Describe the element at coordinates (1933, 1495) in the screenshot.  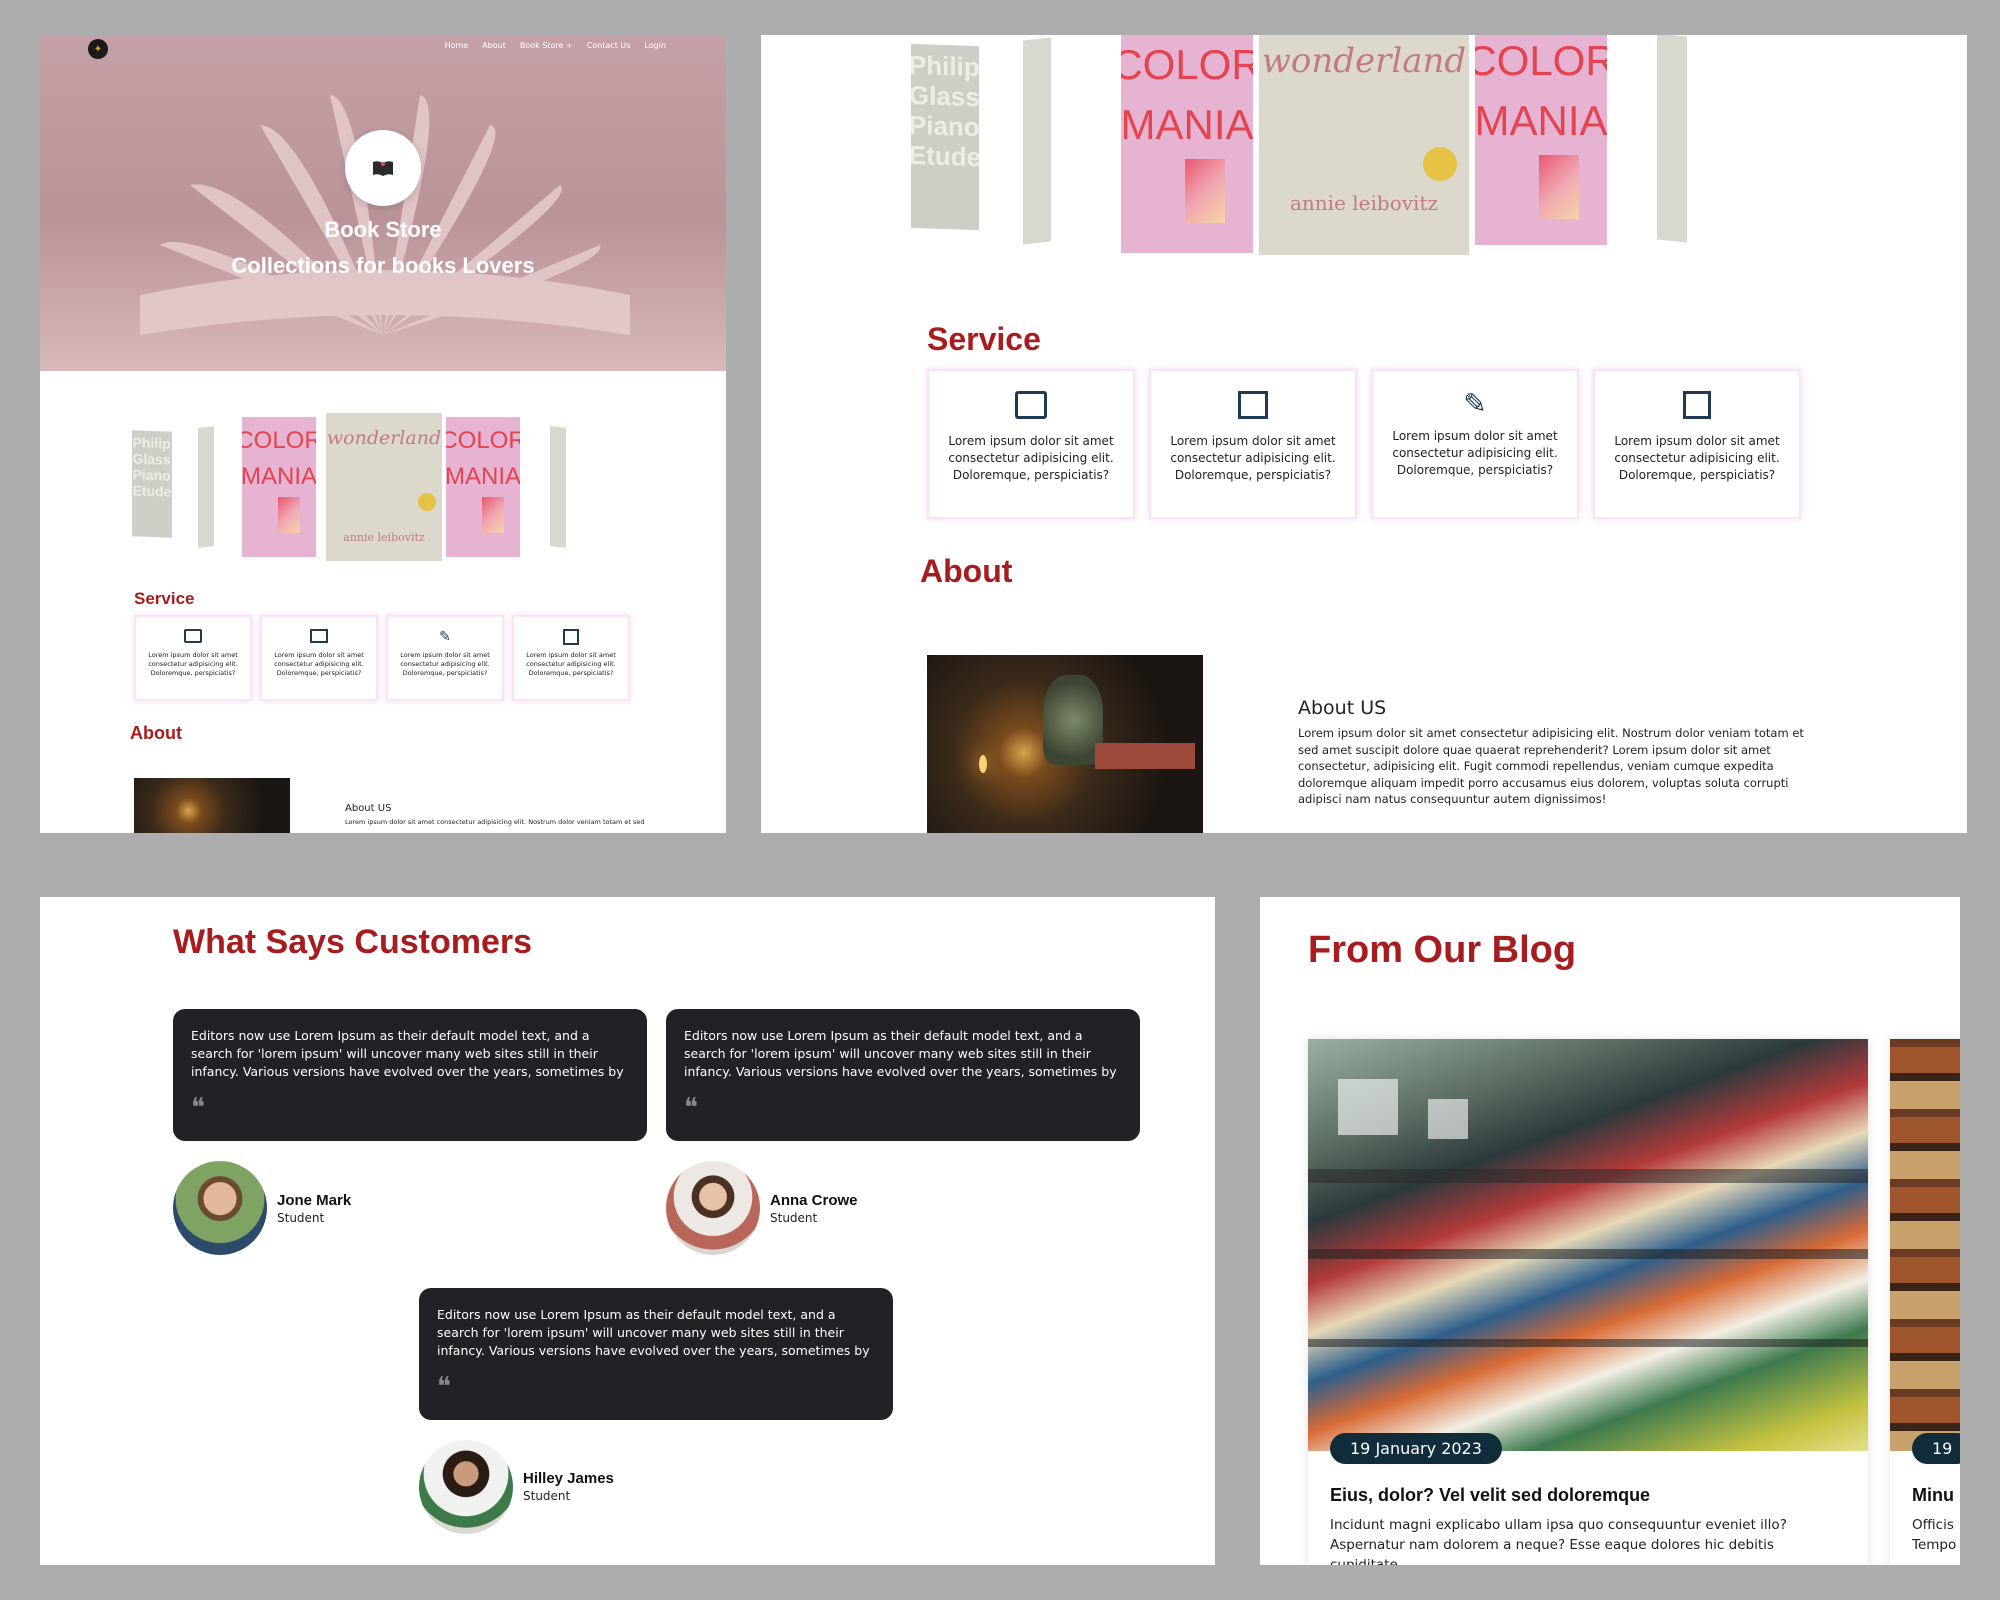
I see `blog-post-title: Minu` at that location.